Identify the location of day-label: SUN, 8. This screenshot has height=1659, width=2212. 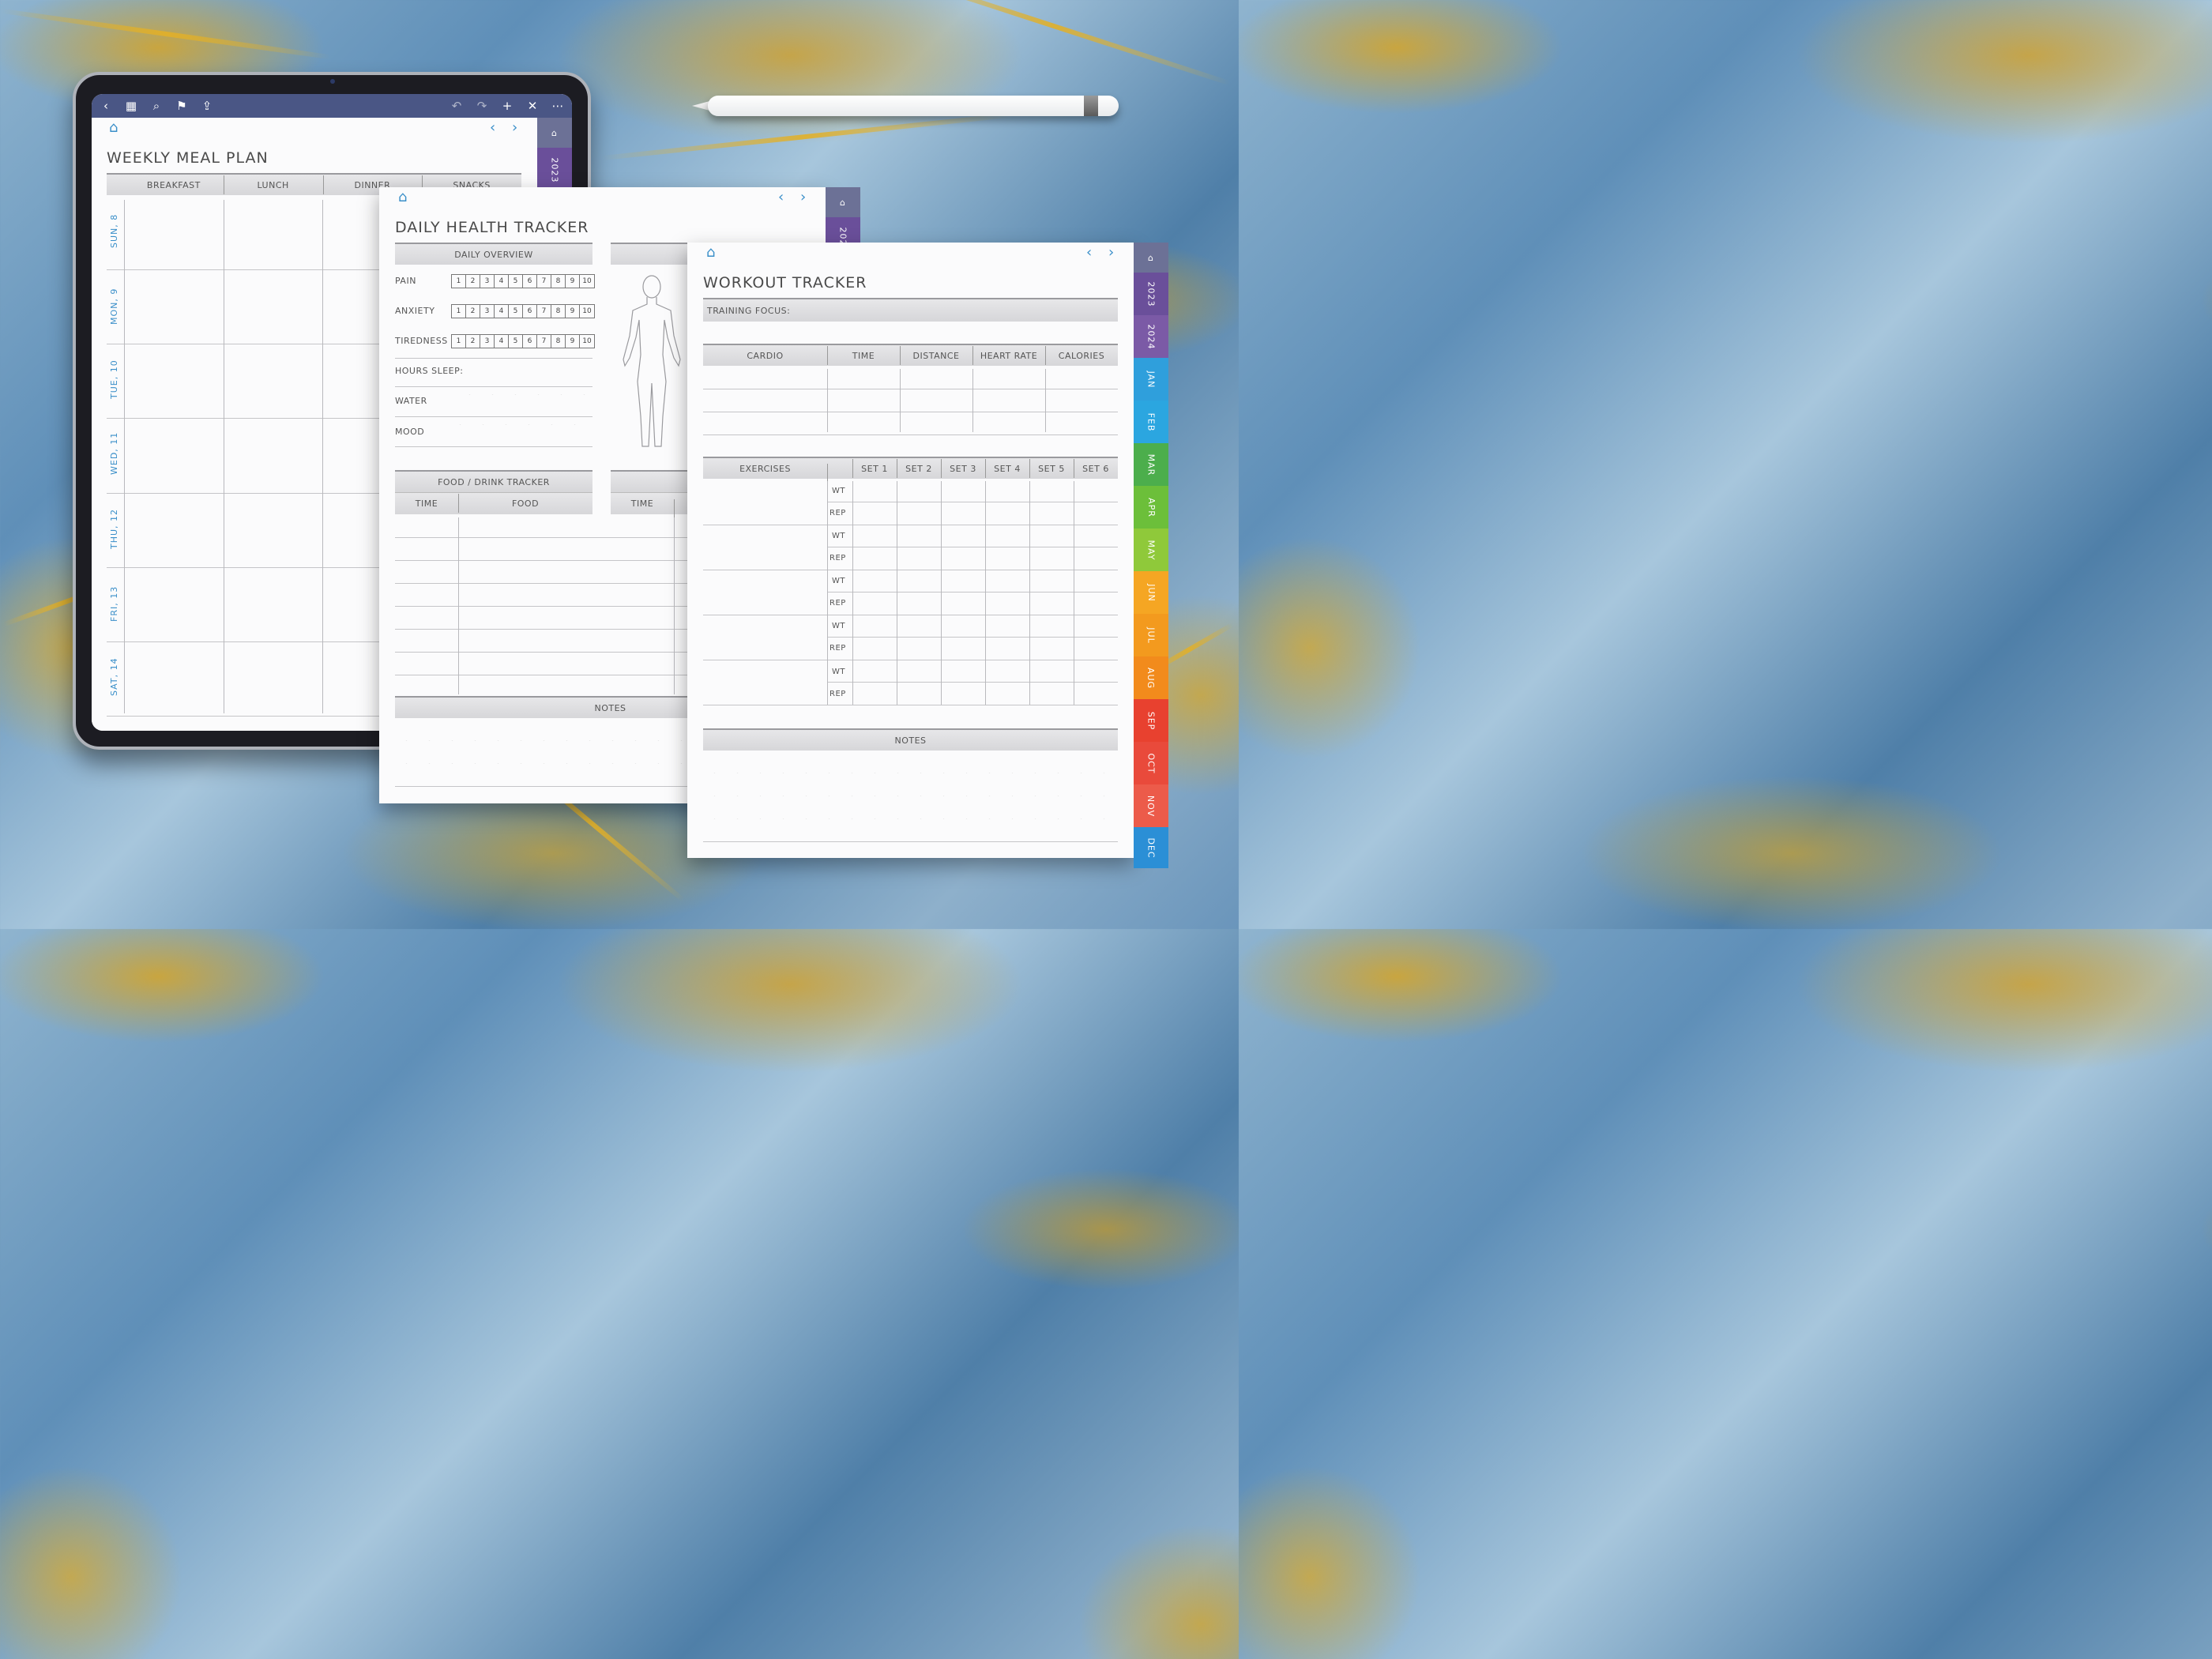
(114, 231).